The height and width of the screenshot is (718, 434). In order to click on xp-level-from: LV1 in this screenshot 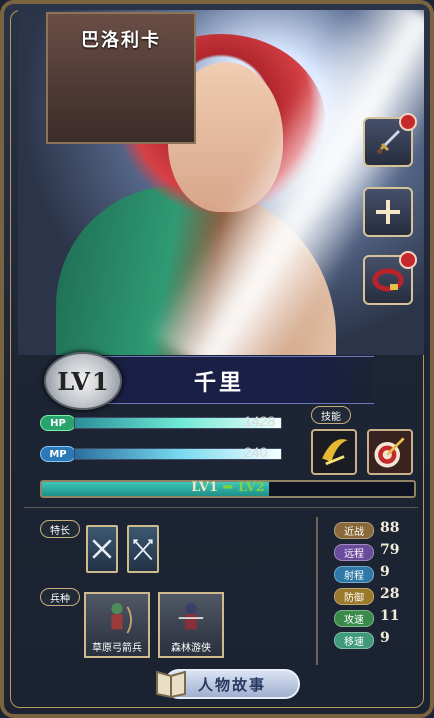, I will do `click(205, 487)`.